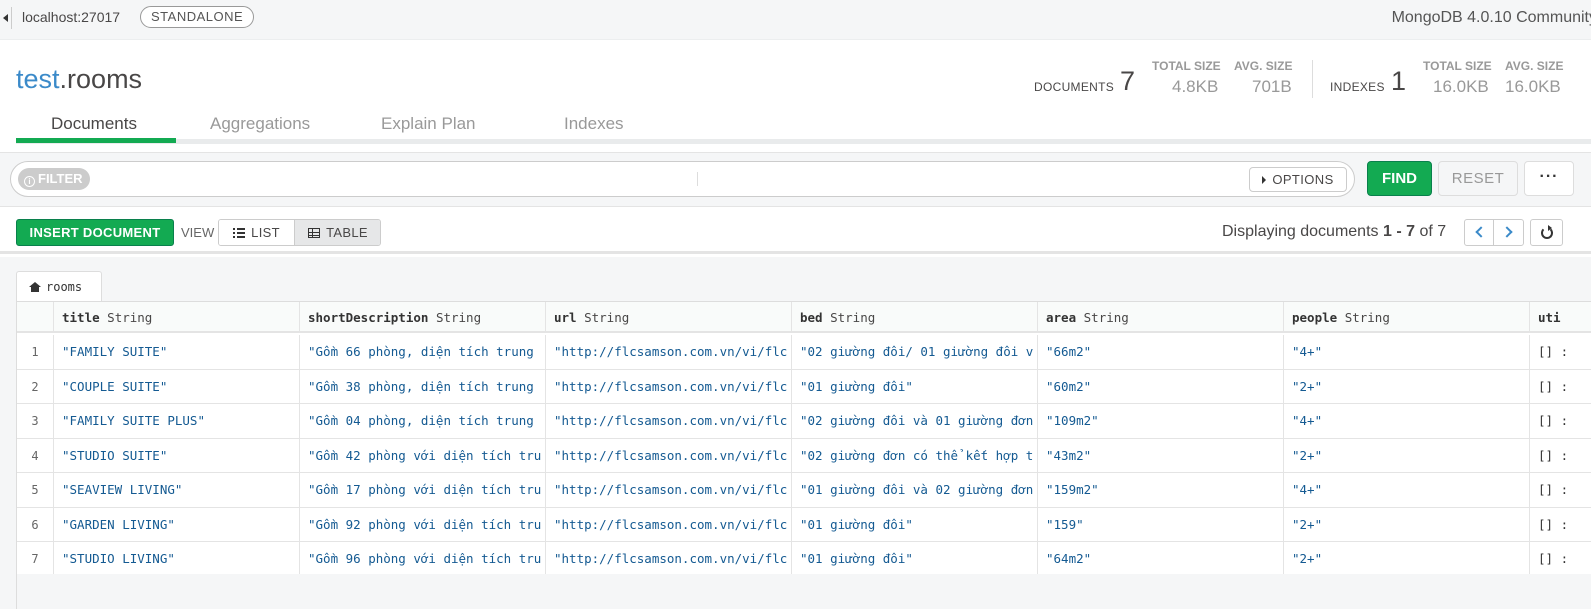 The image size is (1591, 609). I want to click on cell-area: "43m2", so click(1161, 455).